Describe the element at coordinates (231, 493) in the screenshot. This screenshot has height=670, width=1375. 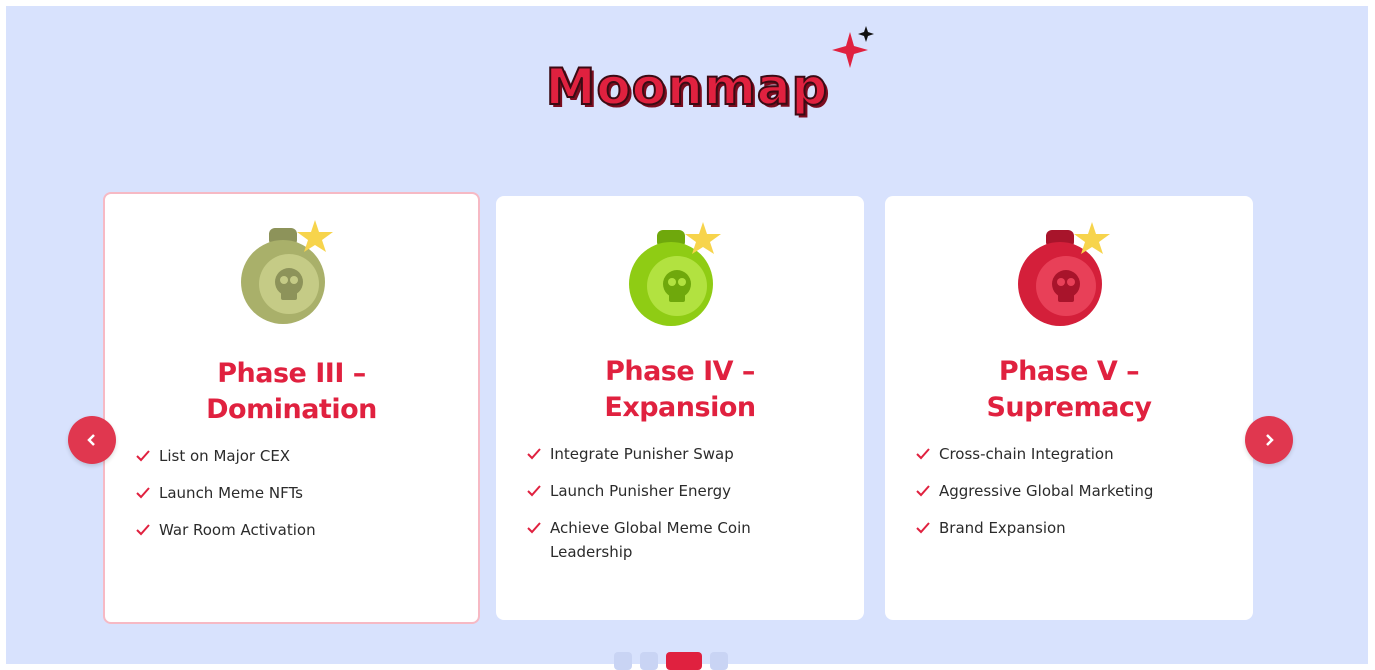
I see `list-item-text: Launch Meme NFTs` at that location.